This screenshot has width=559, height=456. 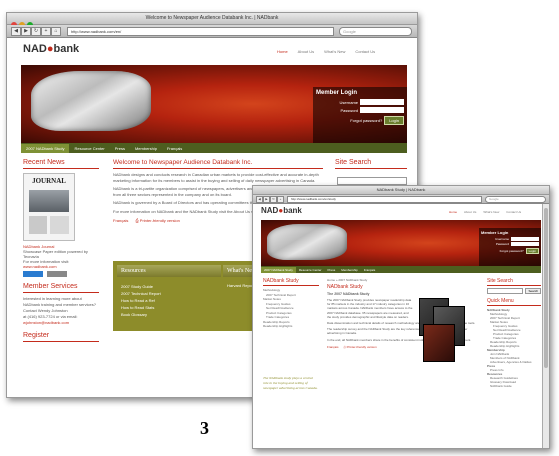 I want to click on quick-menu-heading: Quick Menu, so click(x=514, y=302).